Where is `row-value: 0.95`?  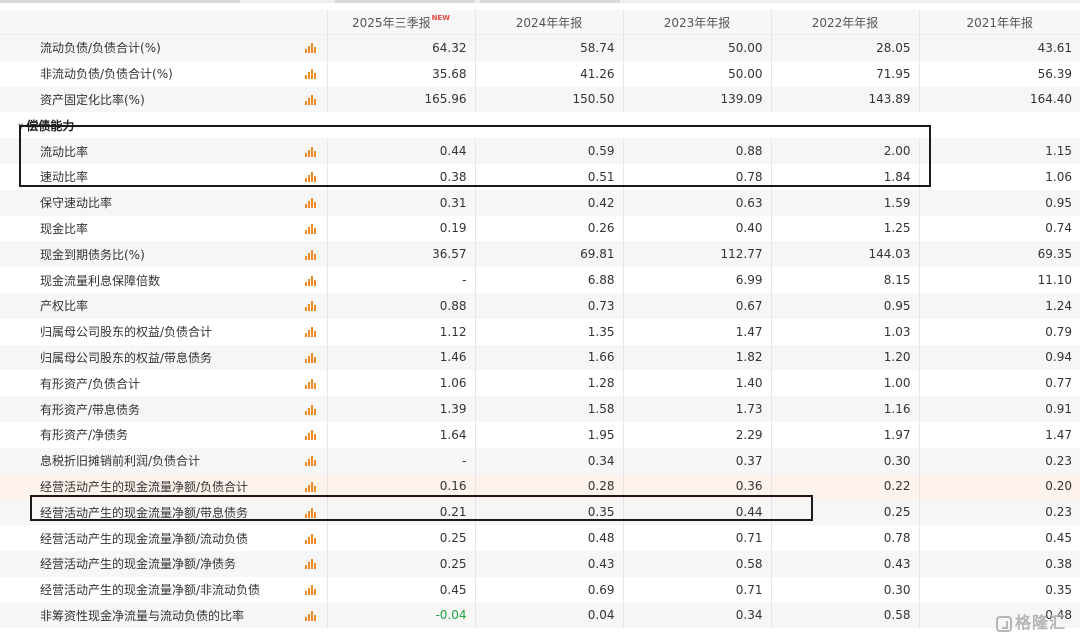 row-value: 0.95 is located at coordinates (999, 202).